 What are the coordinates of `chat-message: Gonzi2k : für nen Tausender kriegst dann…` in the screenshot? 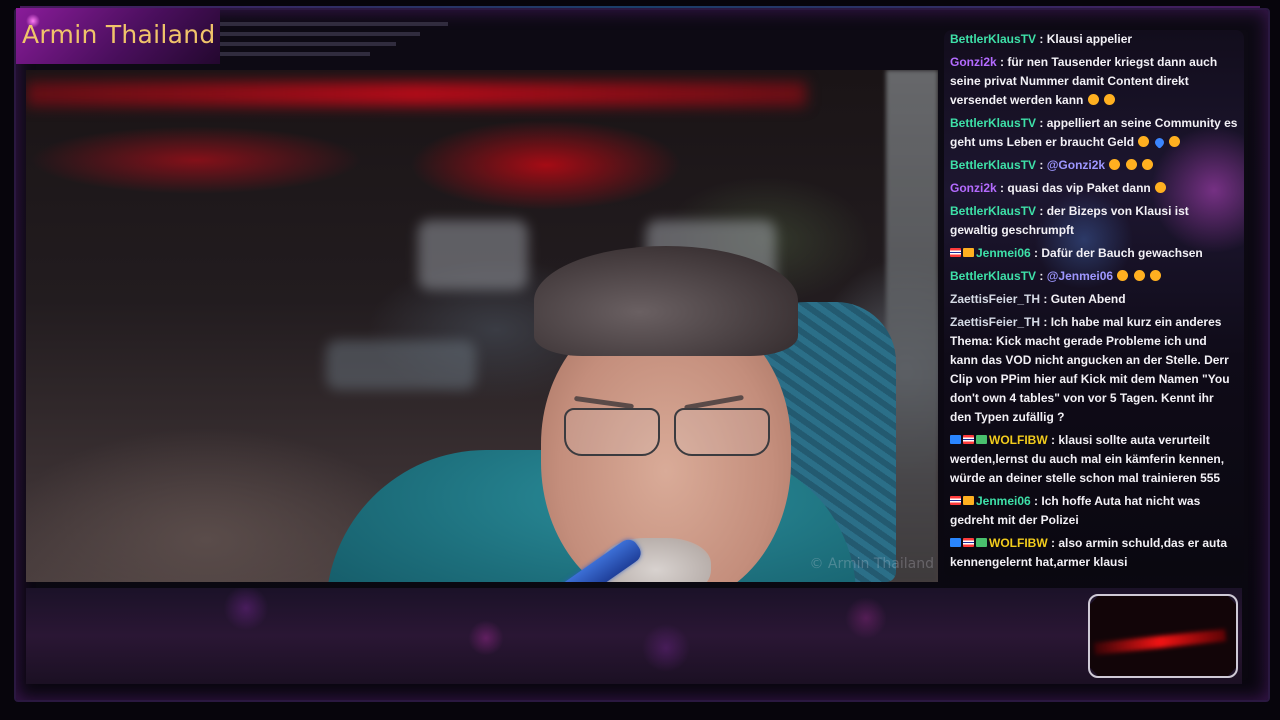 It's located at (1094, 81).